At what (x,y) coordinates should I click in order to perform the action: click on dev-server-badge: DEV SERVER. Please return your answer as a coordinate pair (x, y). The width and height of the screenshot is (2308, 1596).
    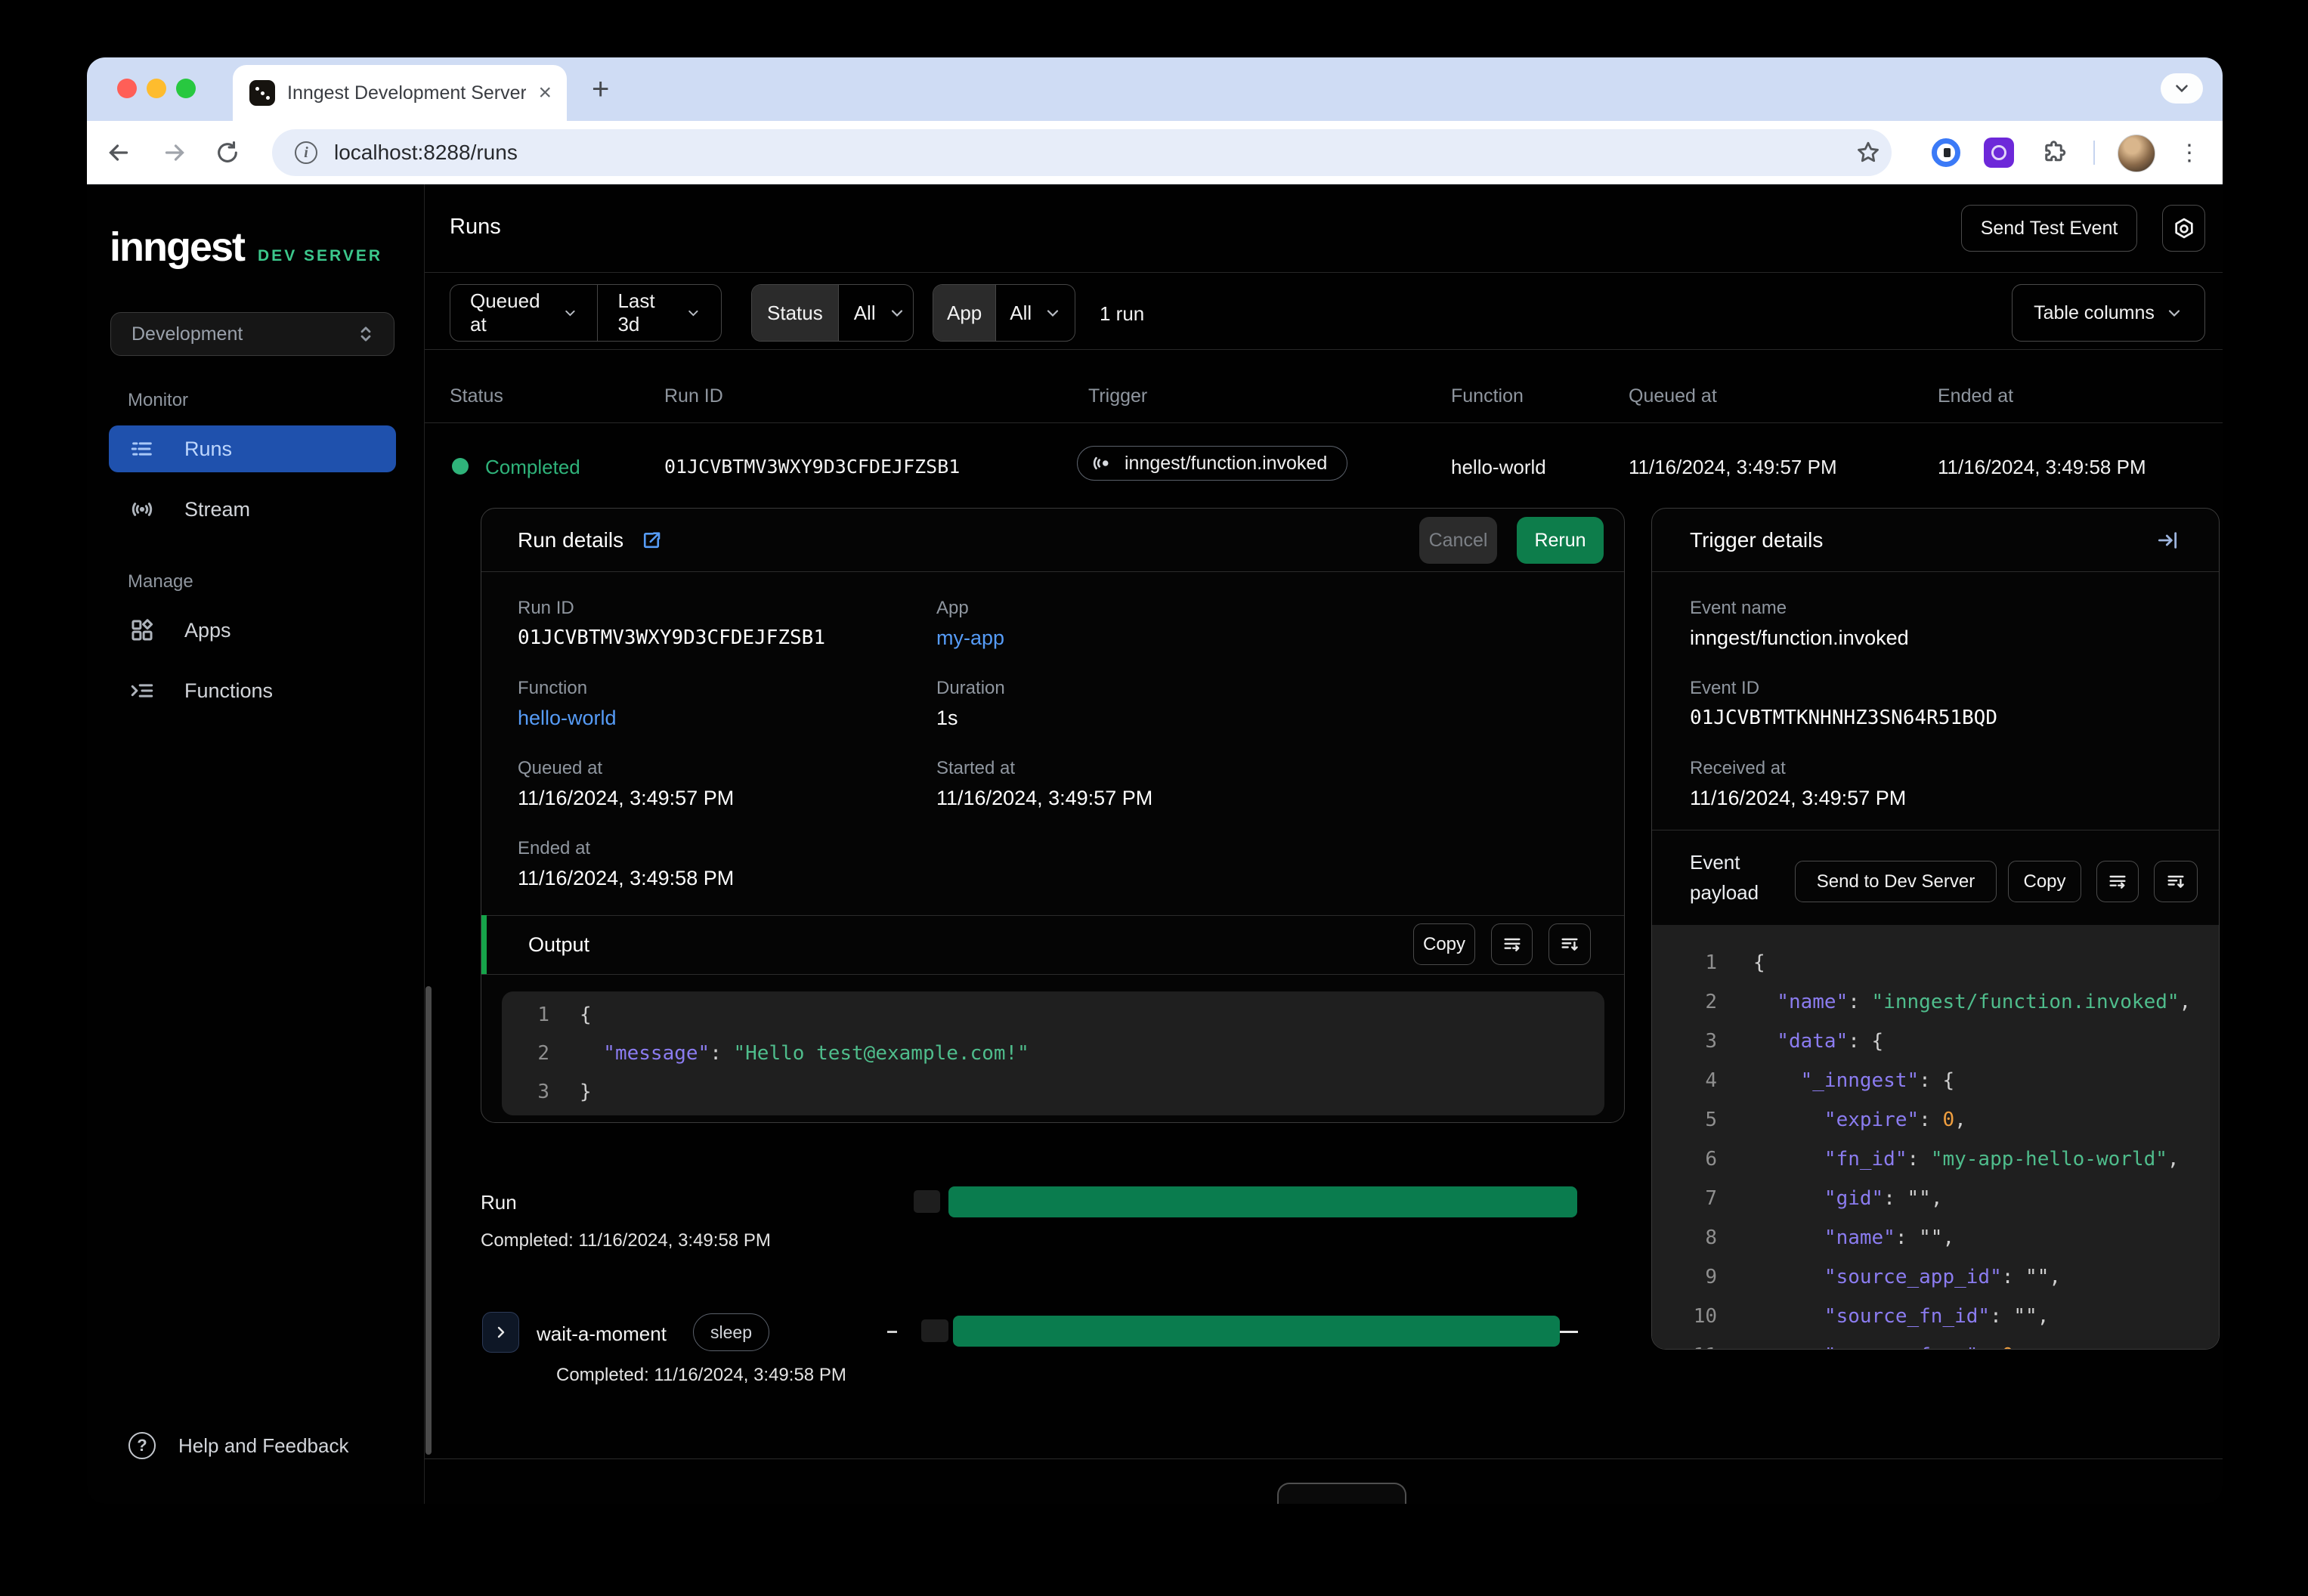
    Looking at the image, I should click on (320, 256).